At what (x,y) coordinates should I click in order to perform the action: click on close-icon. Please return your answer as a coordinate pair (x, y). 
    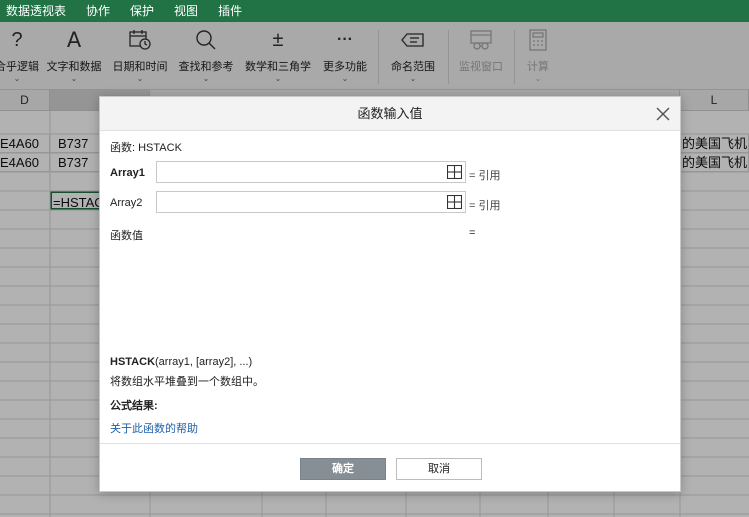
    Looking at the image, I should click on (663, 114).